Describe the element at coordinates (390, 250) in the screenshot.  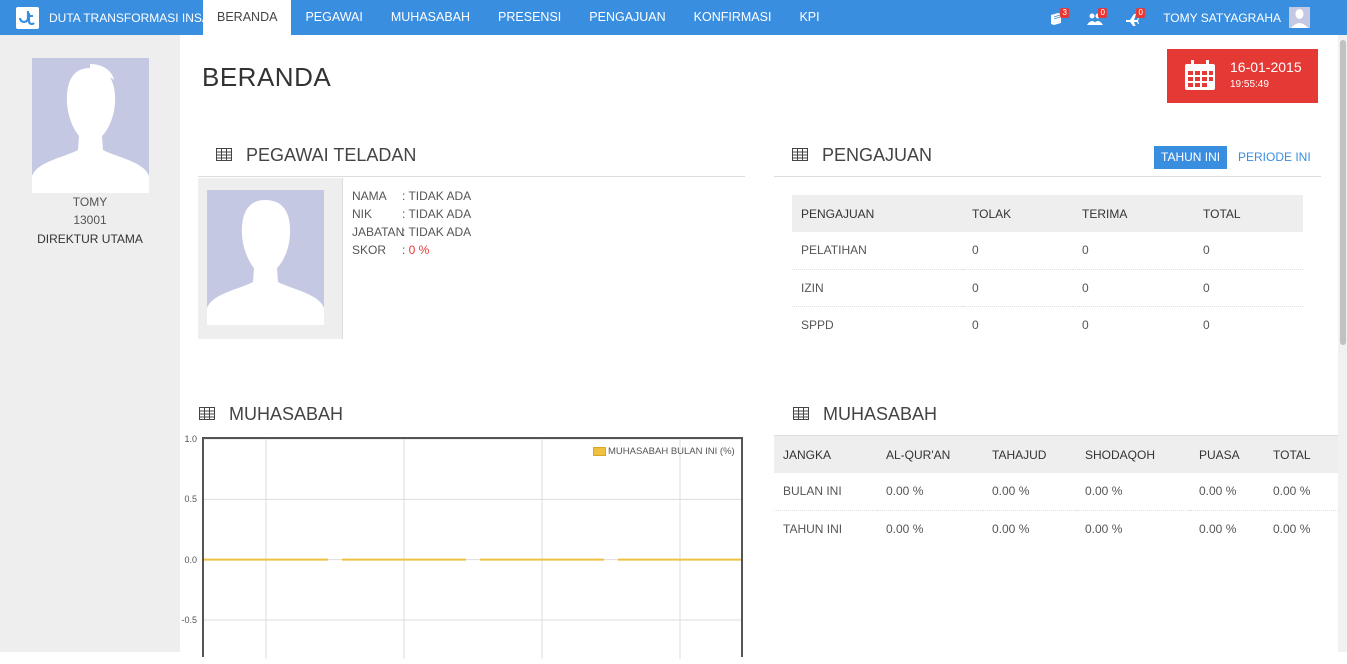
I see `teladan-field-skor: SKOR : 0 %` at that location.